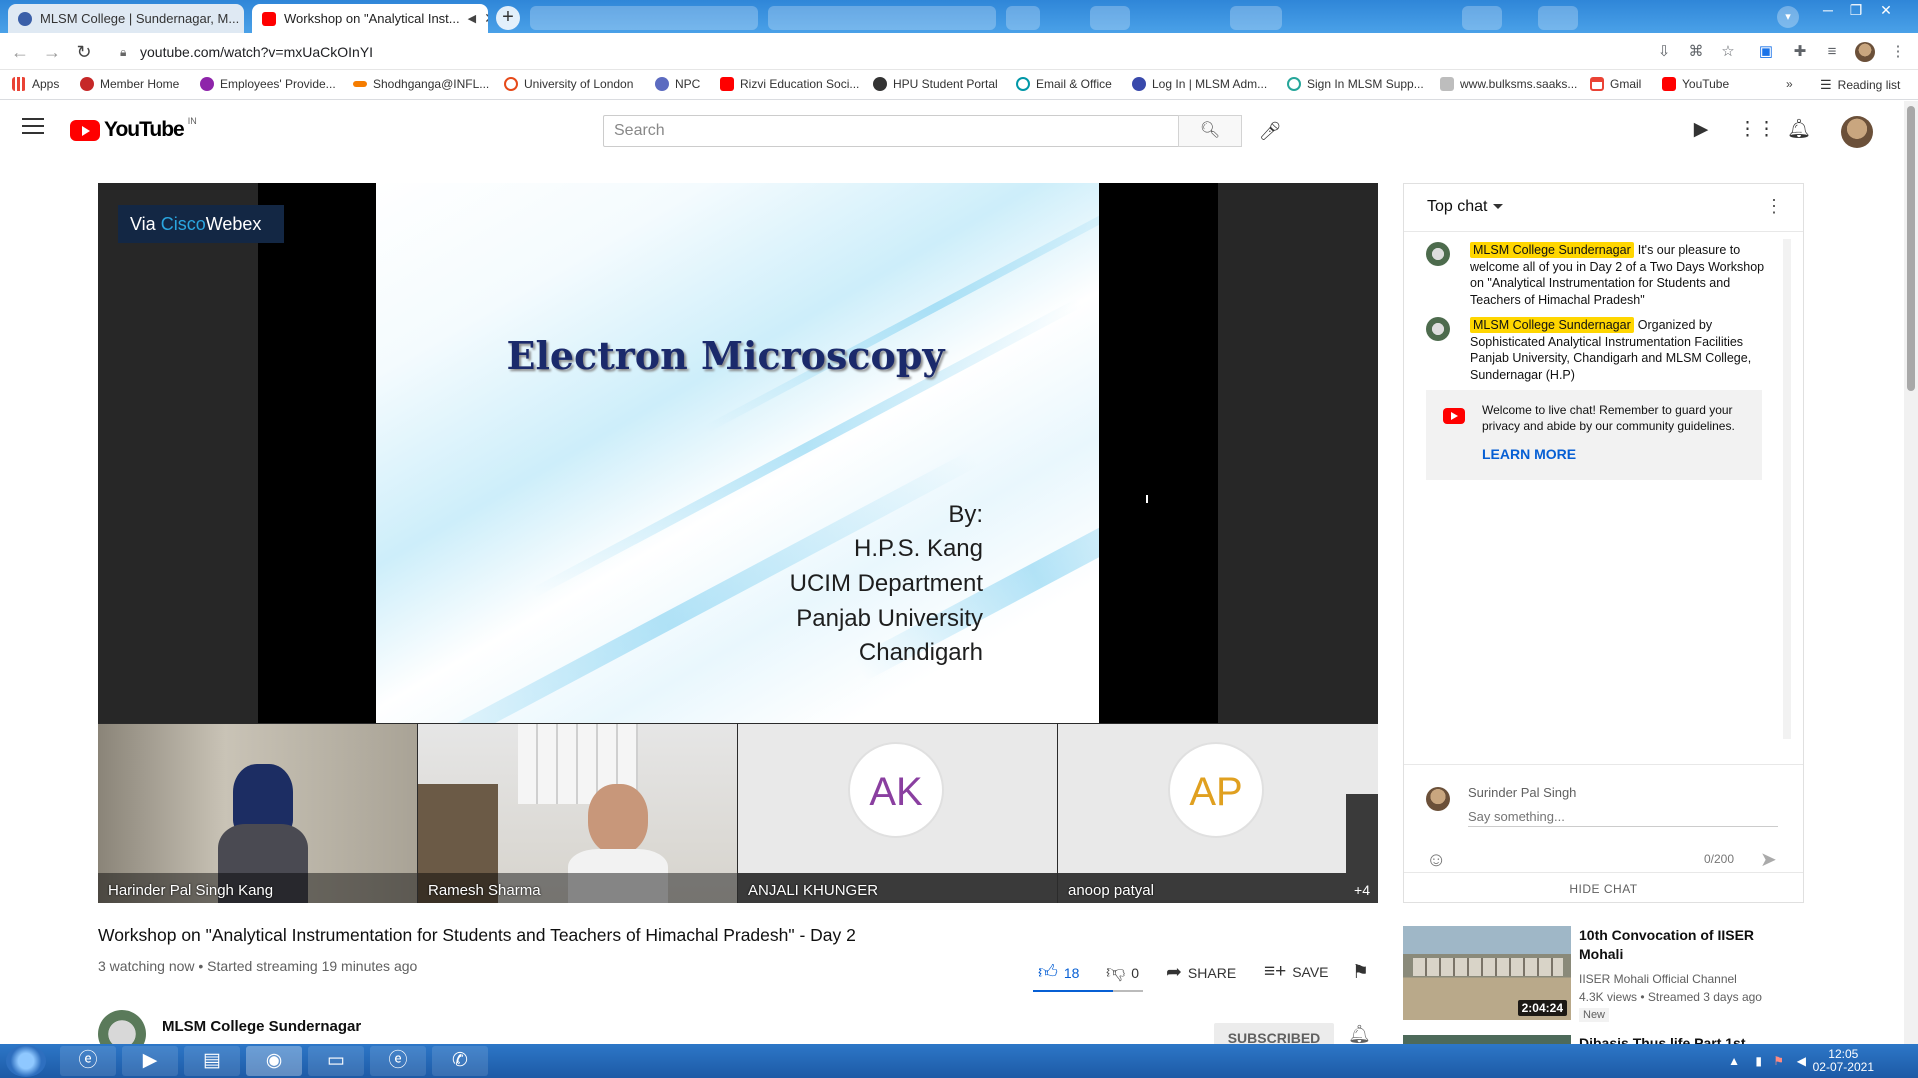 This screenshot has height=1078, width=1918. I want to click on like-button: 👍︎ 18, so click(1058, 972).